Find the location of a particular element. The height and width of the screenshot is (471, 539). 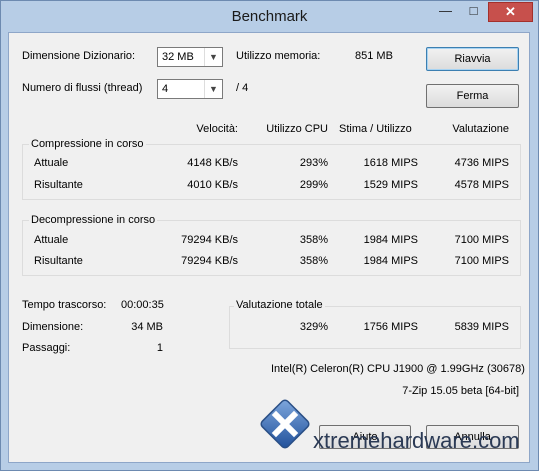

elapsed-label: Tempo trascorso: is located at coordinates (64, 305).